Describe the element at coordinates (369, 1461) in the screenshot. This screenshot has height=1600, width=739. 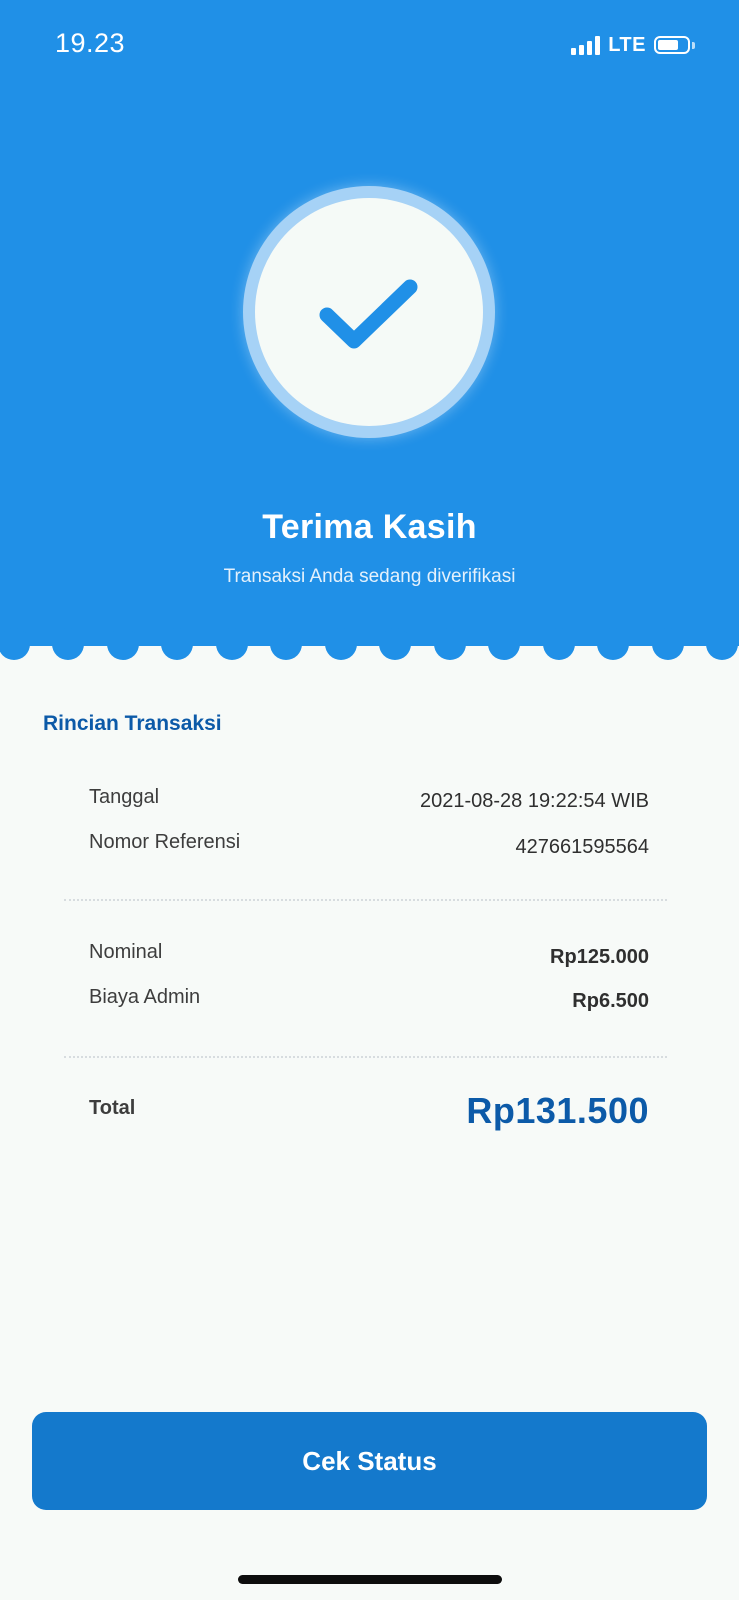
I see `check-status-button: Cek Status` at that location.